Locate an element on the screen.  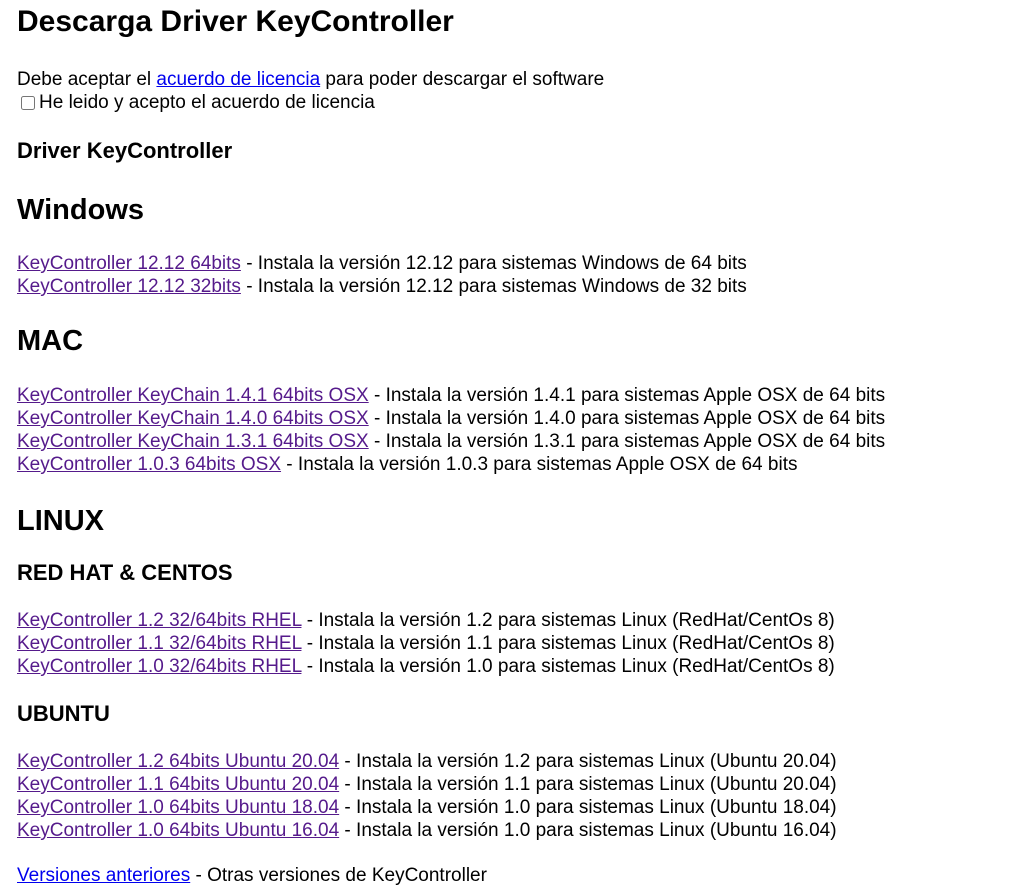
license-prefix: Debe aceptar el is located at coordinates (87, 79).